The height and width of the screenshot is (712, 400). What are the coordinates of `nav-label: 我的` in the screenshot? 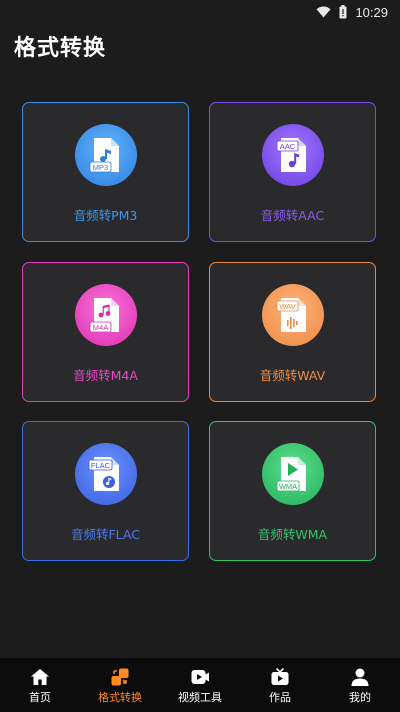 It's located at (360, 697).